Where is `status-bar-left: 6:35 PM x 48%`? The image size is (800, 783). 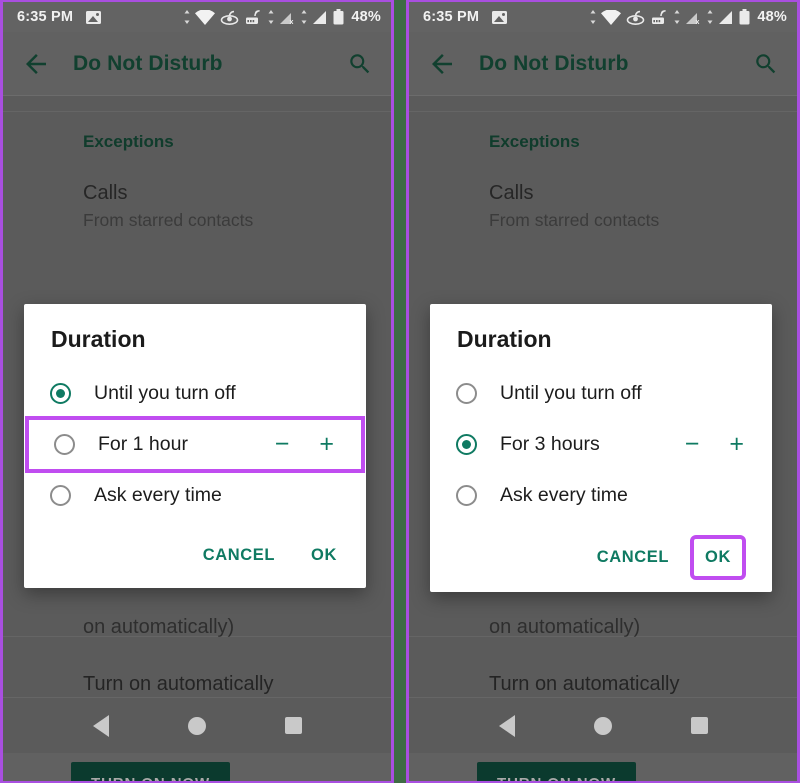 status-bar-left: 6:35 PM x 48% is located at coordinates (197, 17).